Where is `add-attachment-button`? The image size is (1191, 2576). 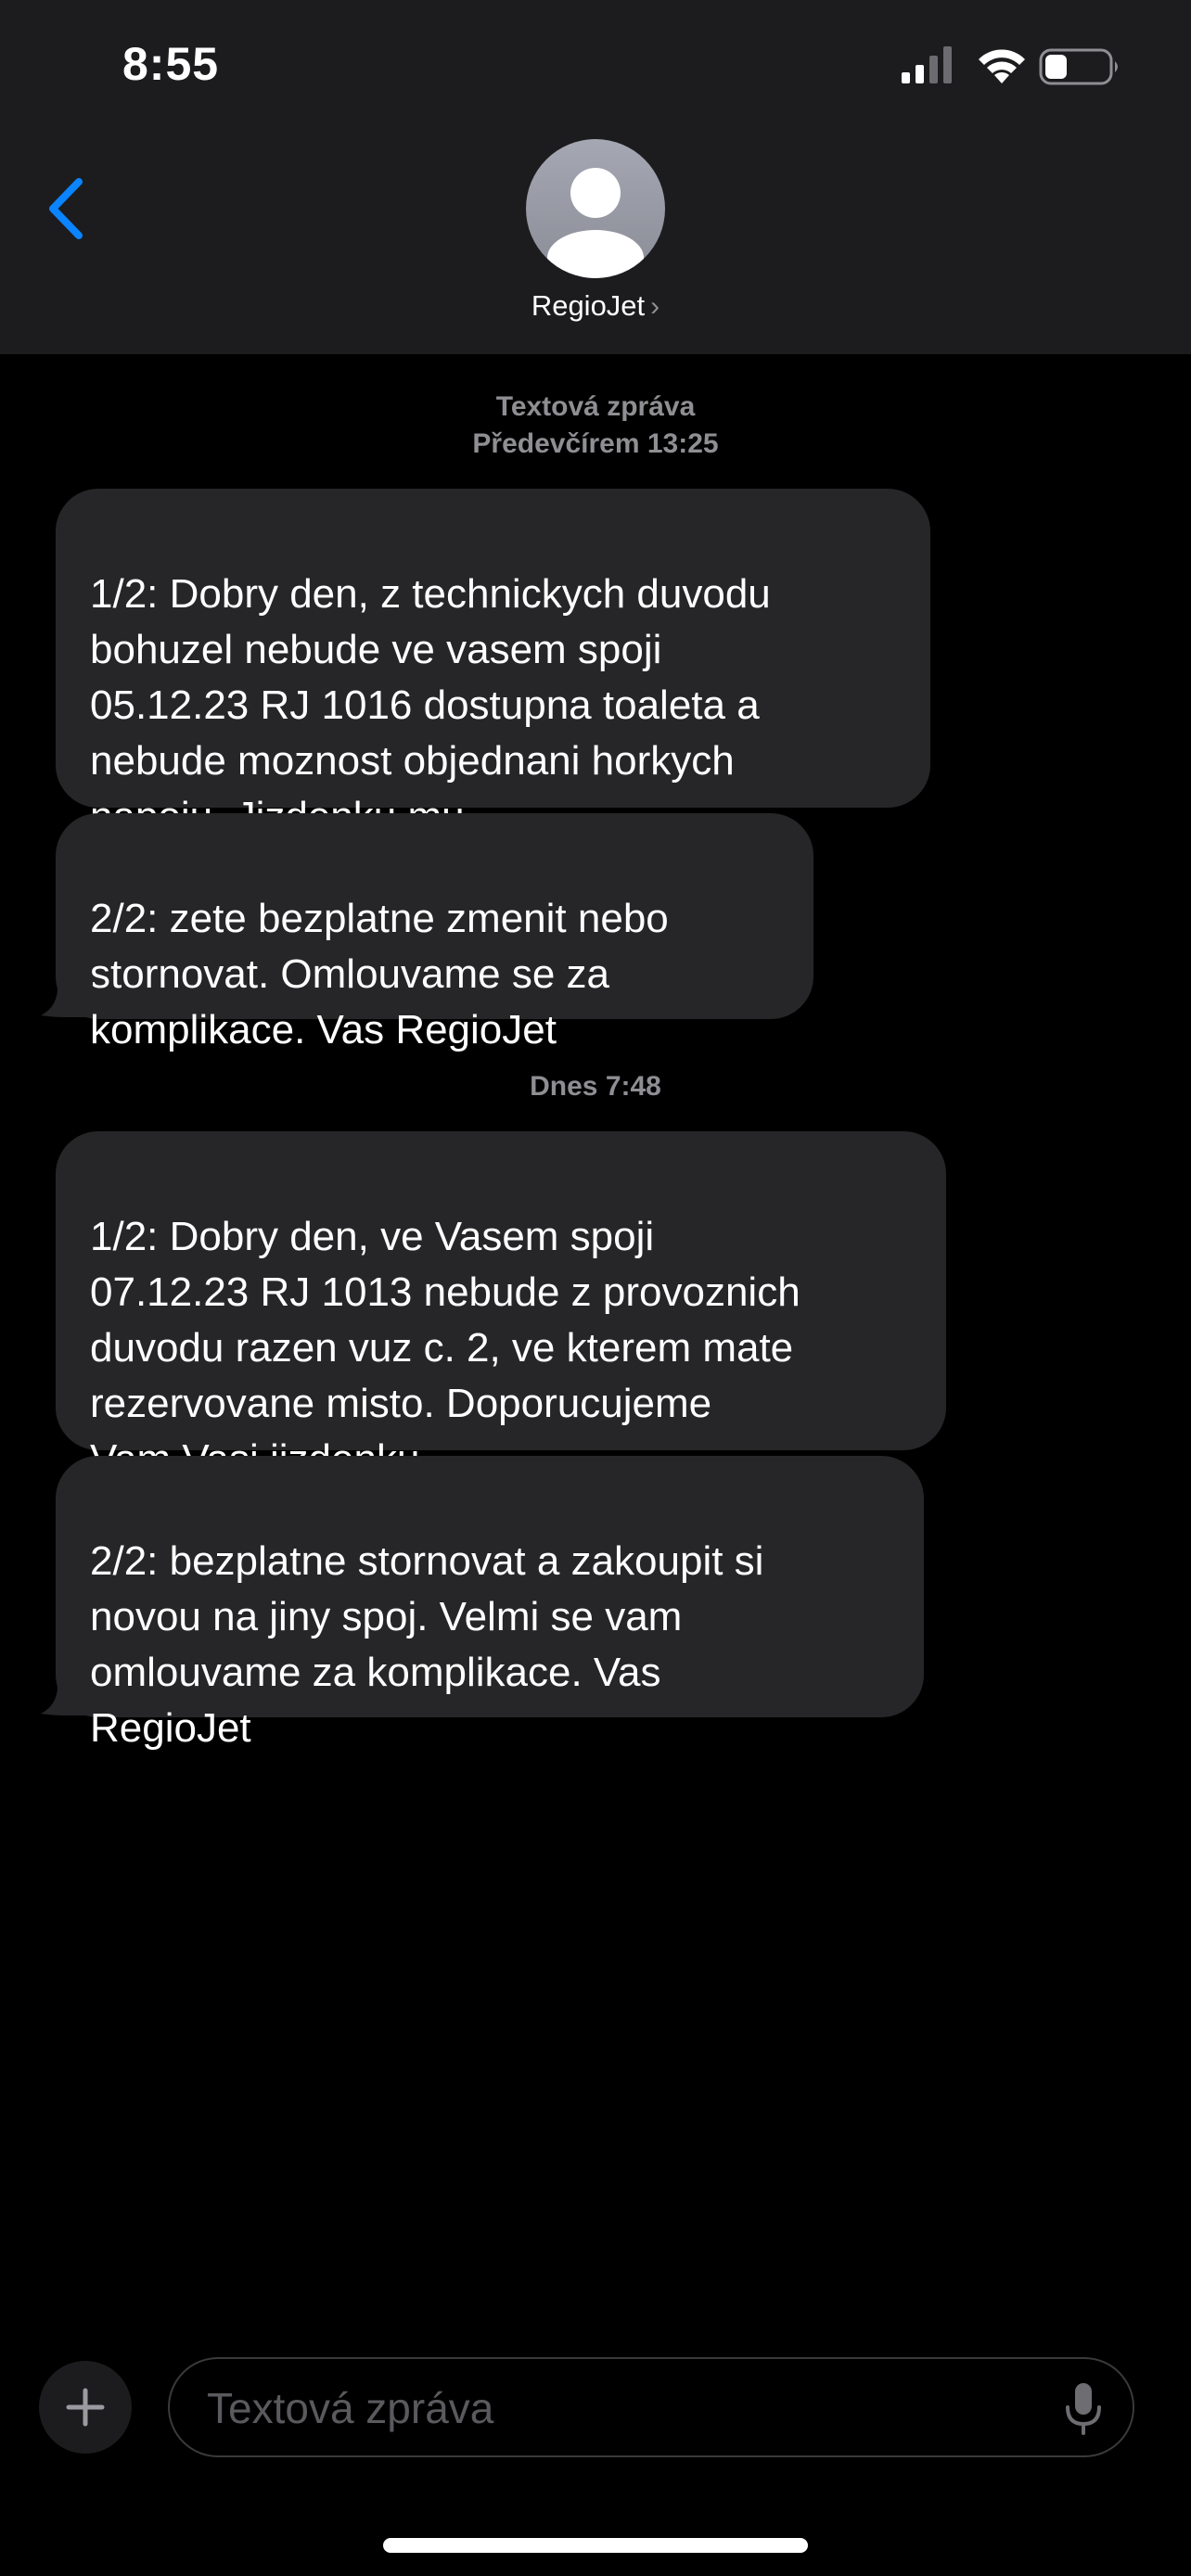 add-attachment-button is located at coordinates (85, 2407).